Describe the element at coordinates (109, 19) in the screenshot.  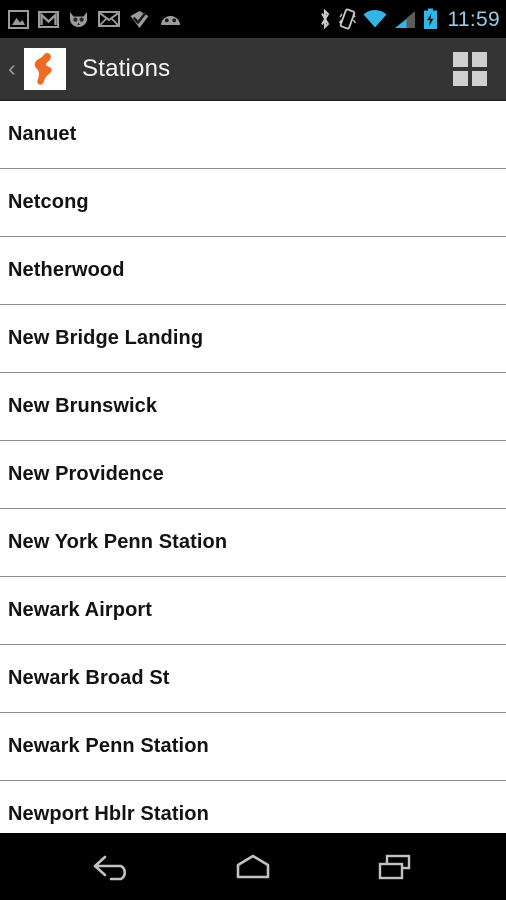
I see `email-envelope-icon` at that location.